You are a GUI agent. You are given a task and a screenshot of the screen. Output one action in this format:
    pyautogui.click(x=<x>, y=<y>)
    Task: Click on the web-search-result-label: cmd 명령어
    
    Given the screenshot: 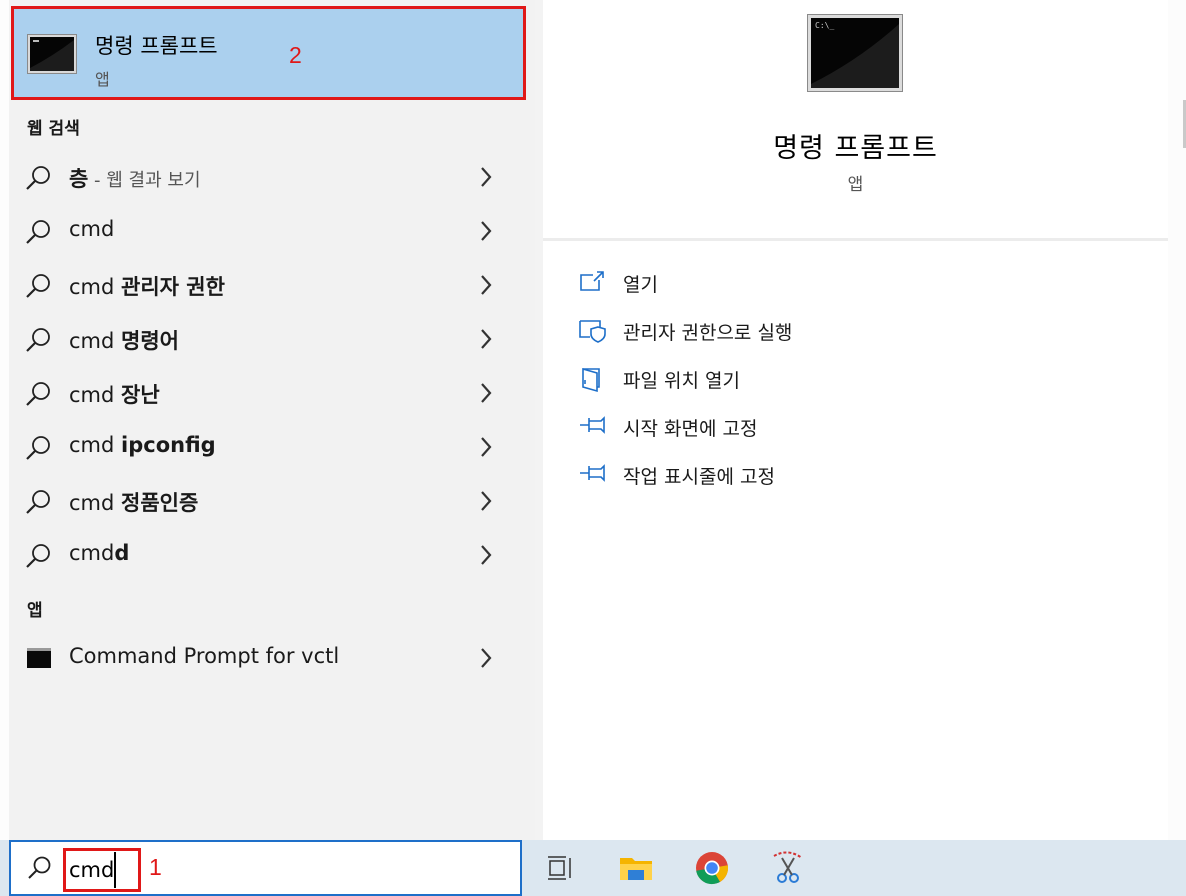 What is the action you would take?
    pyautogui.click(x=124, y=340)
    